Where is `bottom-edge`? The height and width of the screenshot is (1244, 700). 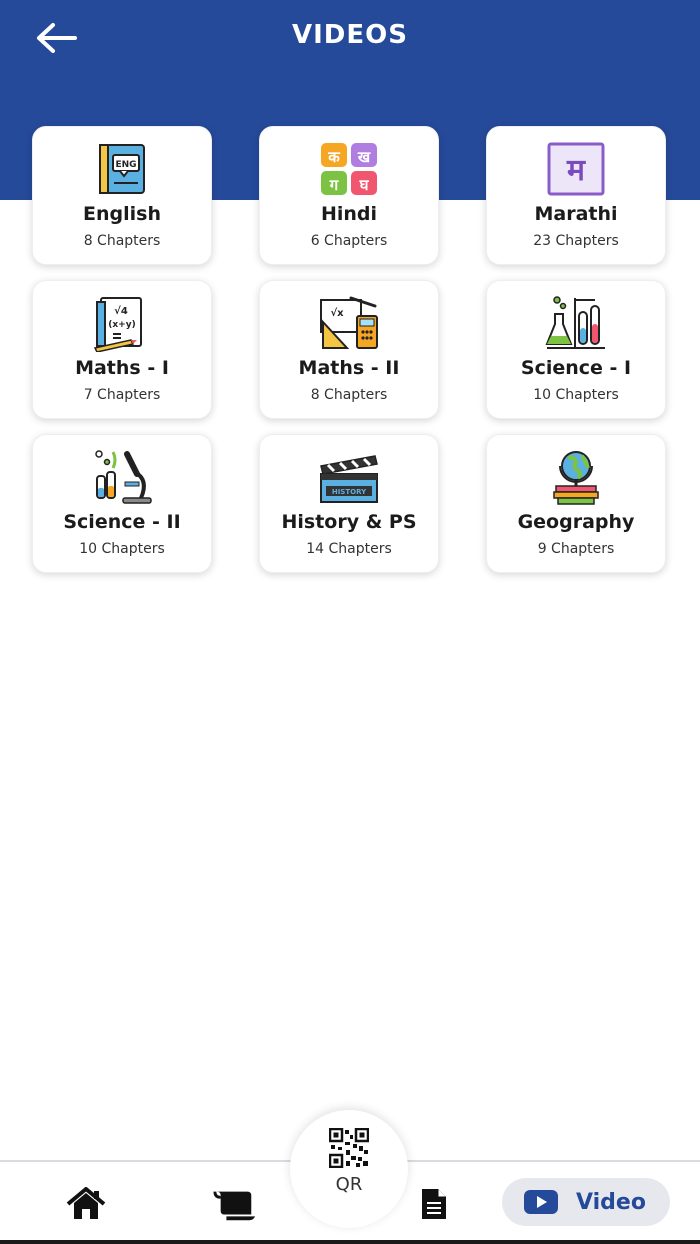
bottom-edge is located at coordinates (350, 1242).